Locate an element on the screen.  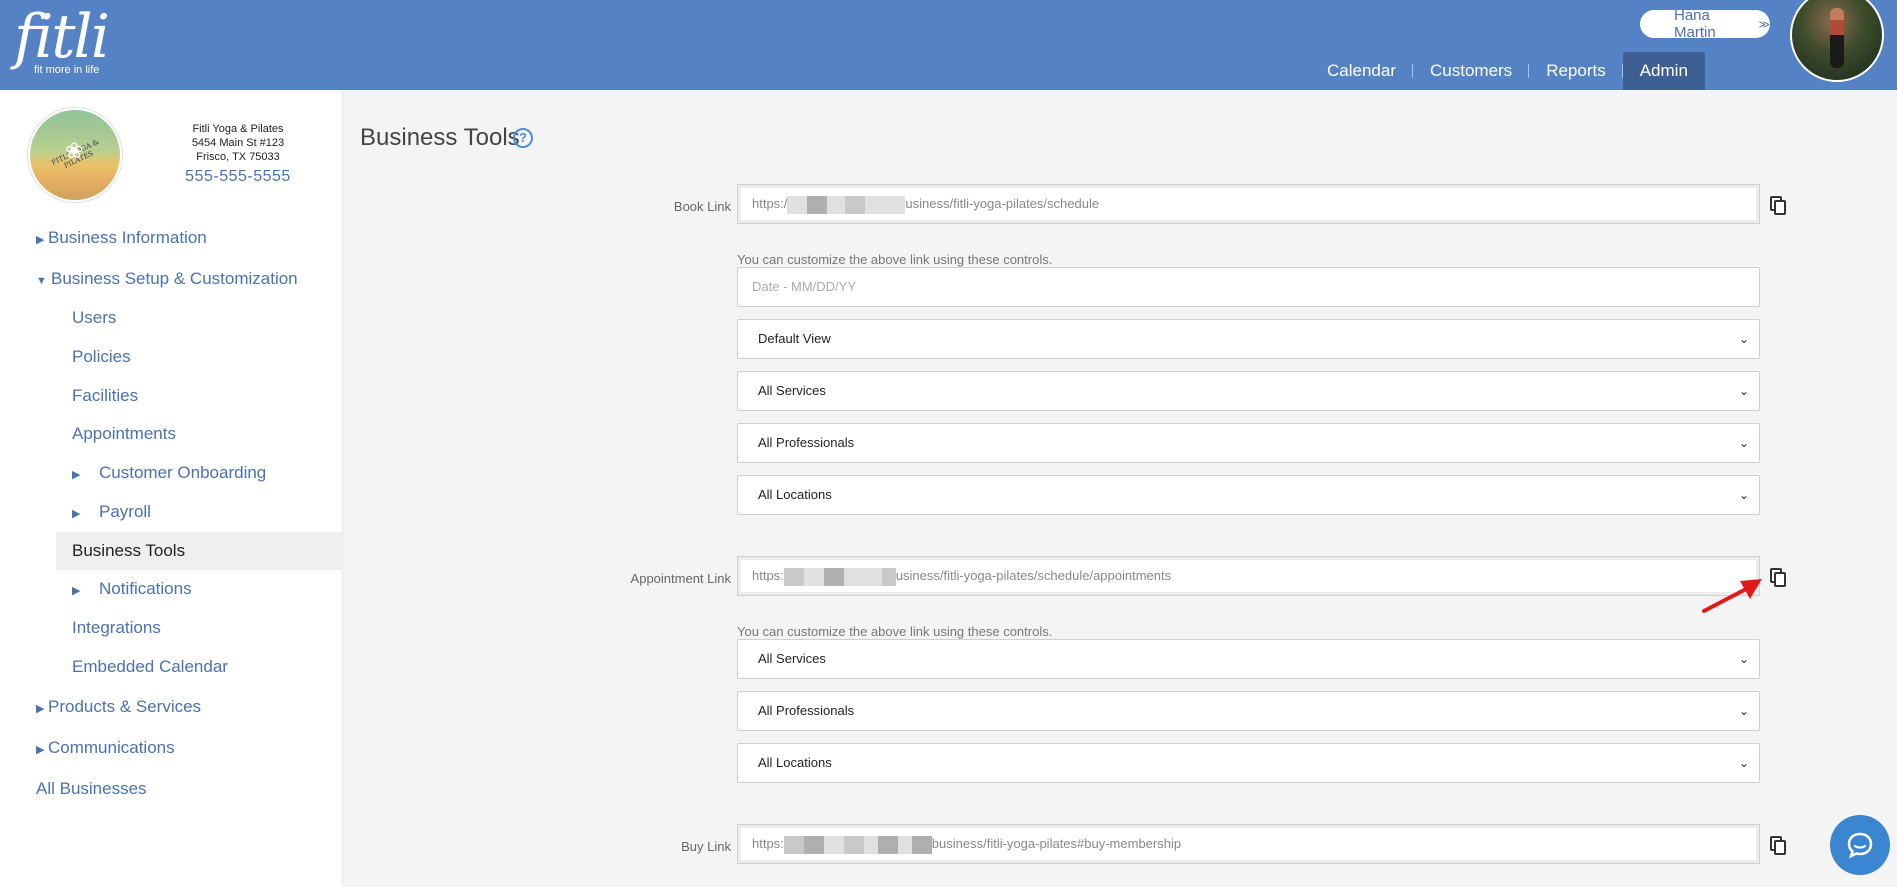
sidebar-item-payroll: ▶ Payroll is located at coordinates (111, 512).